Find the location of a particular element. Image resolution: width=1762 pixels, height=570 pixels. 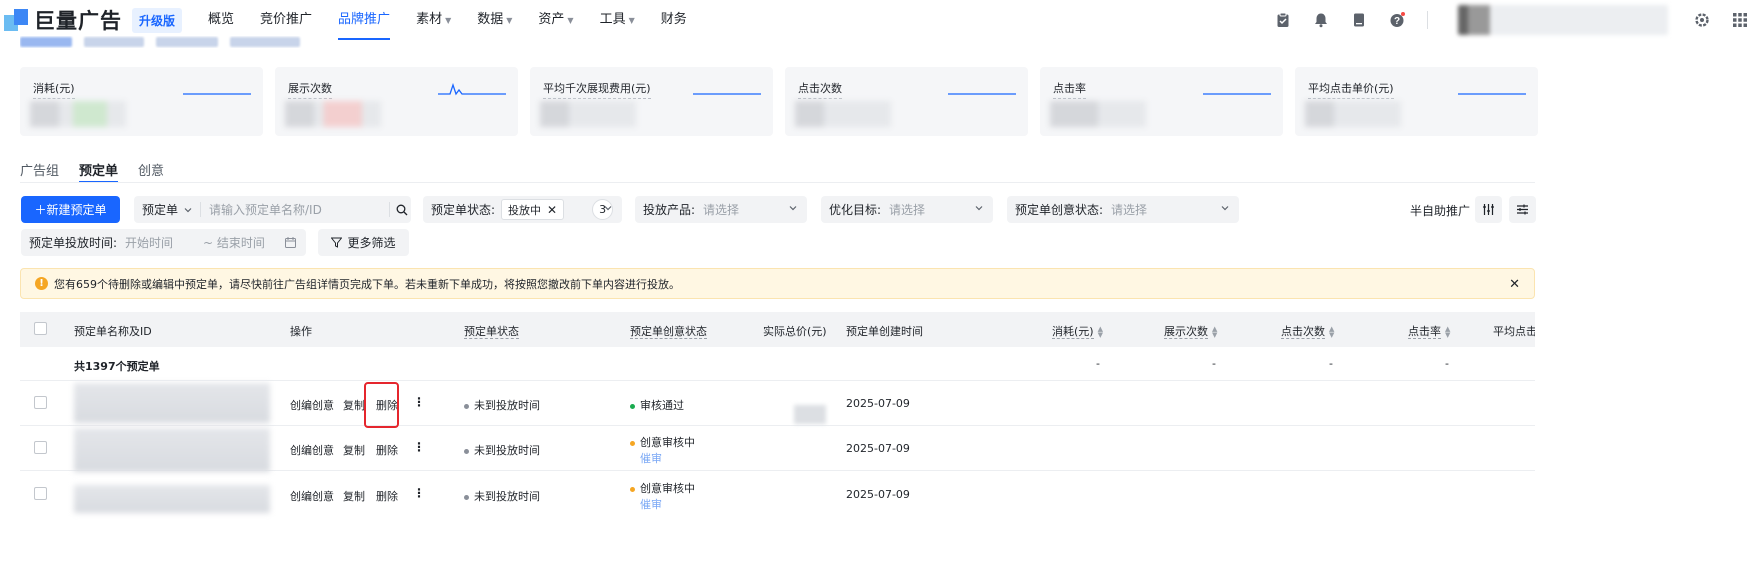

warning-icon: ! is located at coordinates (41, 283).